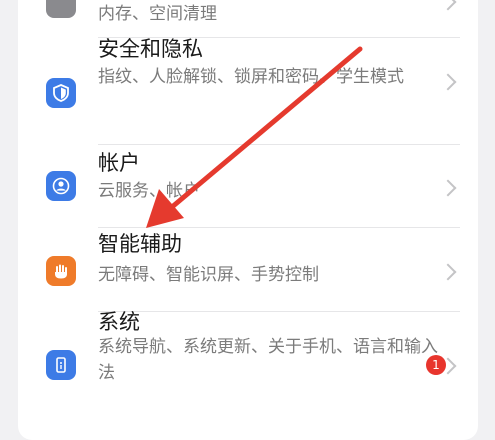 The width and height of the screenshot is (495, 440). I want to click on accessibility-subtitle: 无障碍、智能识屏、手势控制, so click(208, 275).